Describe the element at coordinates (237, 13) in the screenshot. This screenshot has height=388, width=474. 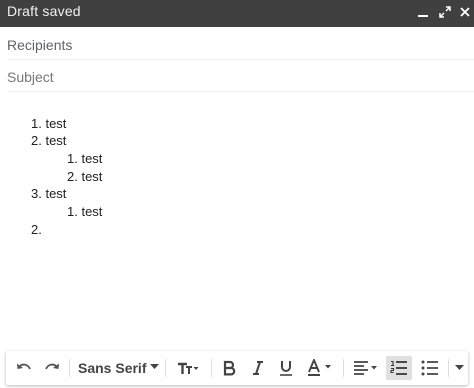
I see `compose-title-bar: Draft saved` at that location.